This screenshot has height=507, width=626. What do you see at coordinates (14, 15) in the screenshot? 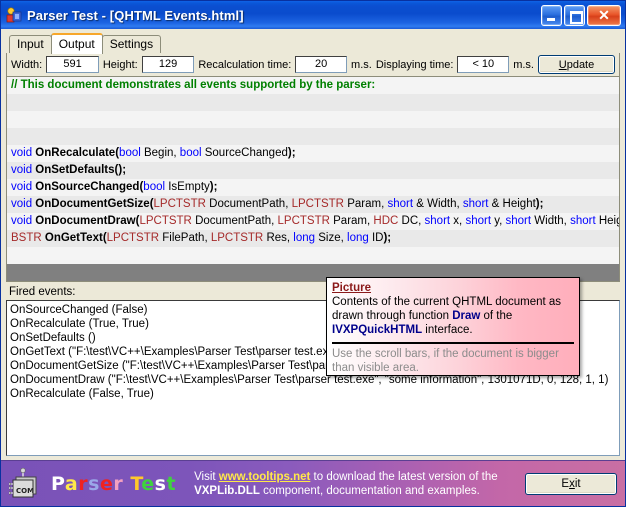
I see `app-icon` at bounding box center [14, 15].